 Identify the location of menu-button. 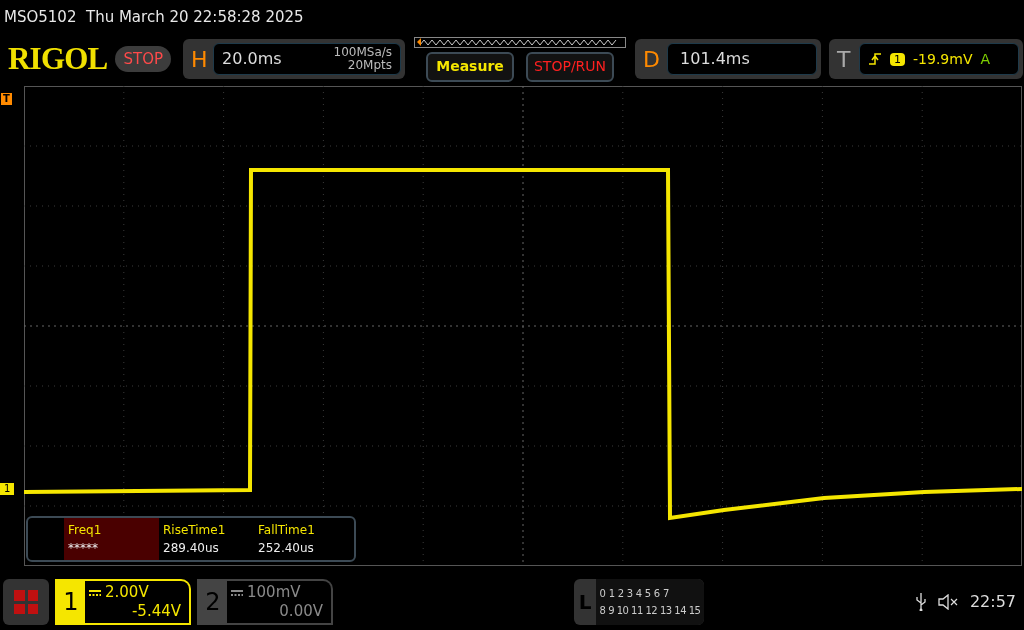
(26, 602).